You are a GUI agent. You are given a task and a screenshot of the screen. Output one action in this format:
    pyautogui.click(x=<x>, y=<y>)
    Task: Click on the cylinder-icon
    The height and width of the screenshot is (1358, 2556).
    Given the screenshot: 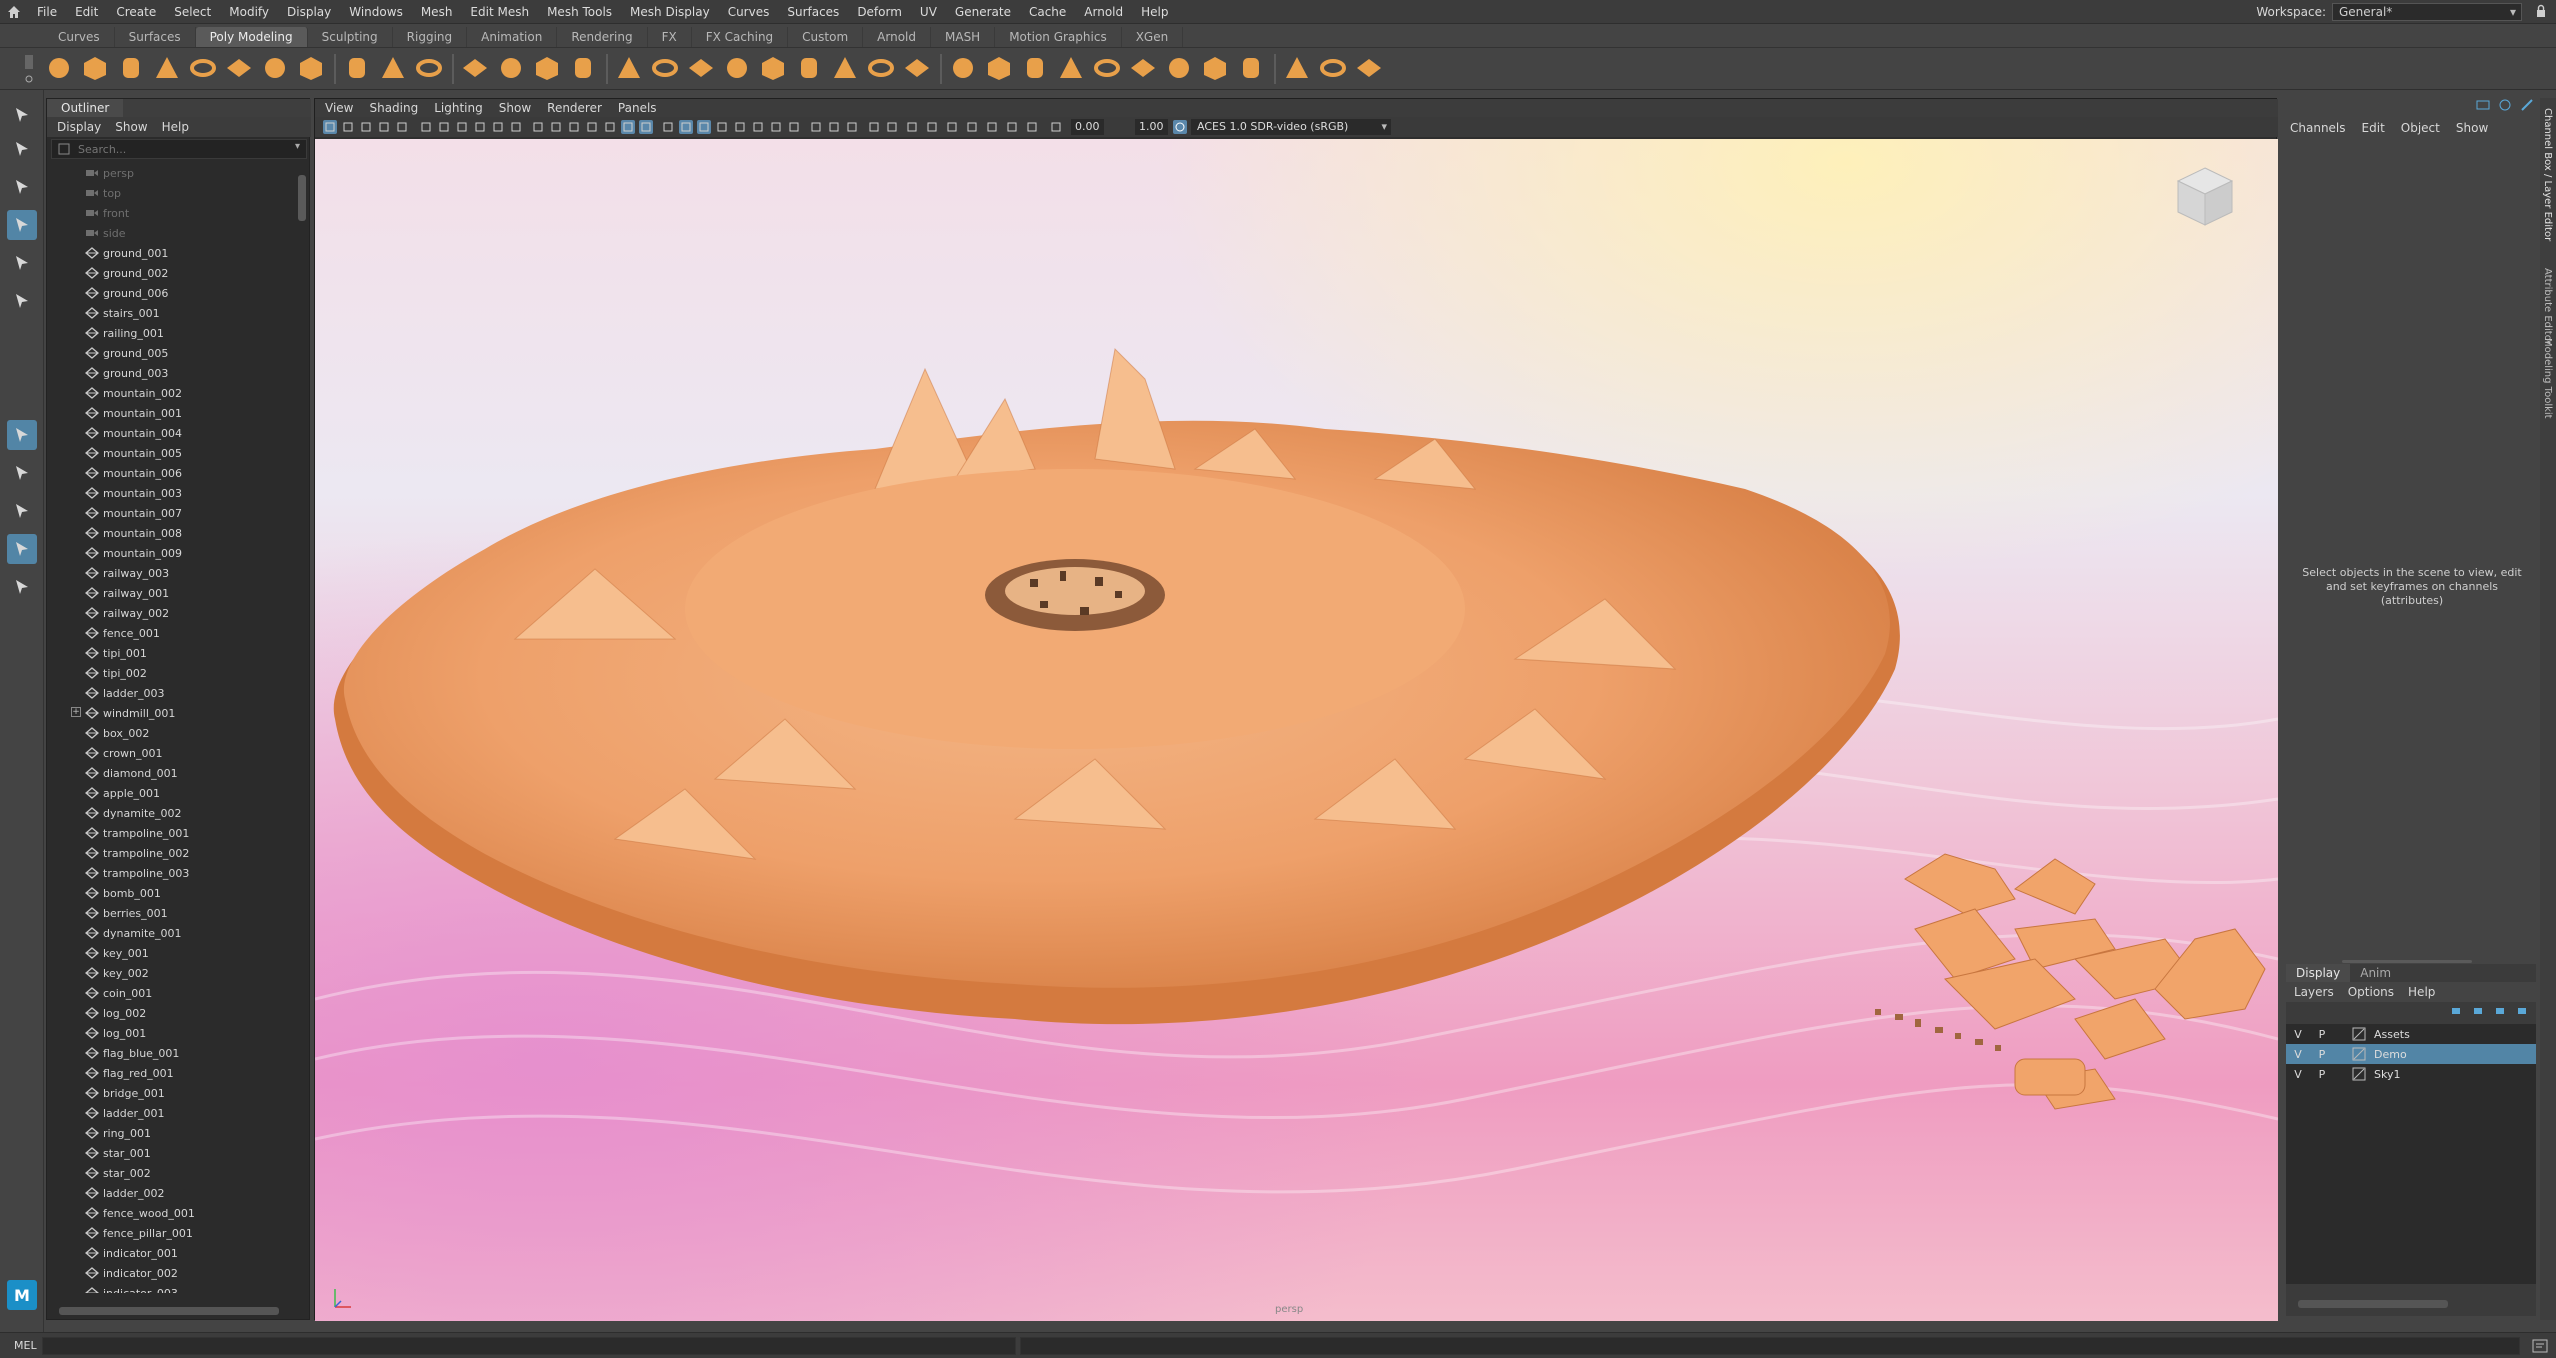 What is the action you would take?
    pyautogui.click(x=131, y=68)
    